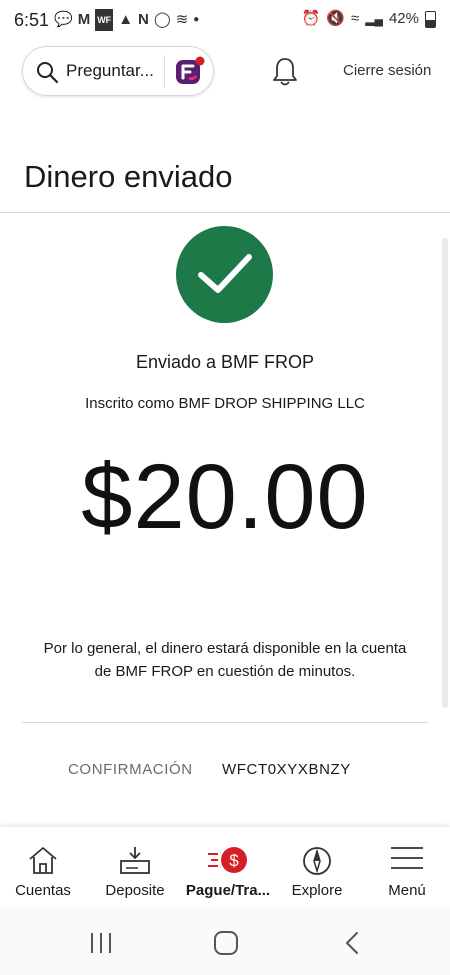 The width and height of the screenshot is (450, 975). What do you see at coordinates (143, 19) in the screenshot?
I see `n-icon: N` at bounding box center [143, 19].